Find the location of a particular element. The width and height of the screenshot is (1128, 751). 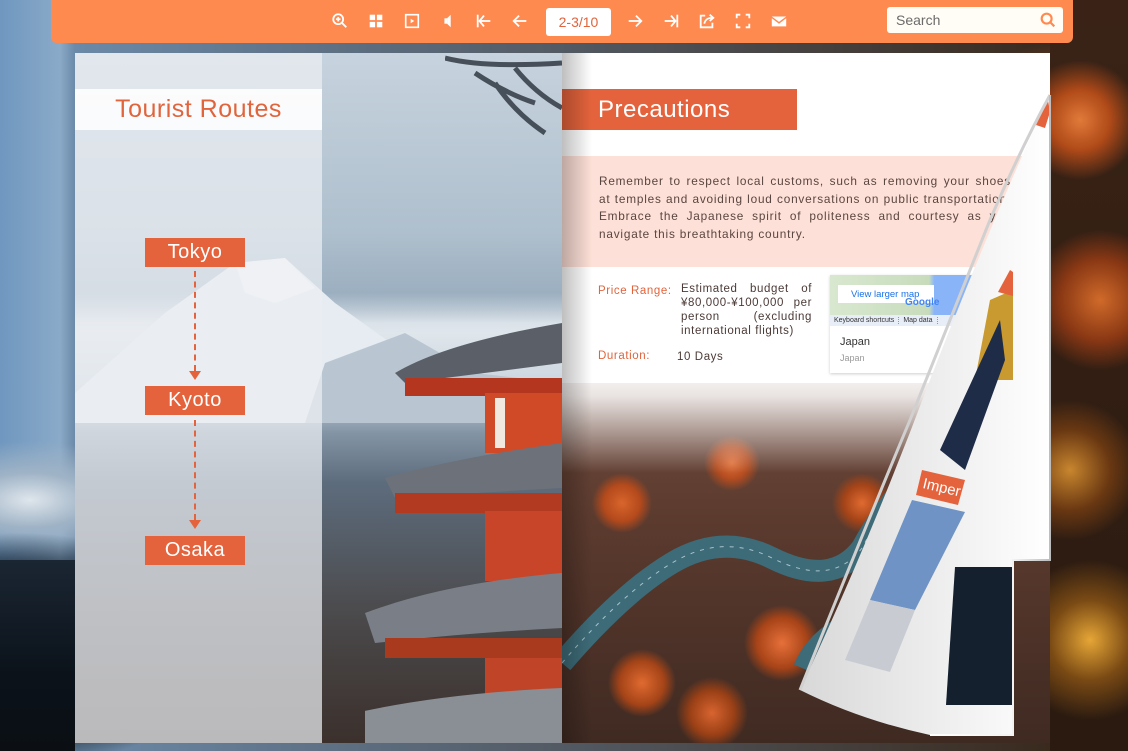

city-night-photo is located at coordinates (977, 635).